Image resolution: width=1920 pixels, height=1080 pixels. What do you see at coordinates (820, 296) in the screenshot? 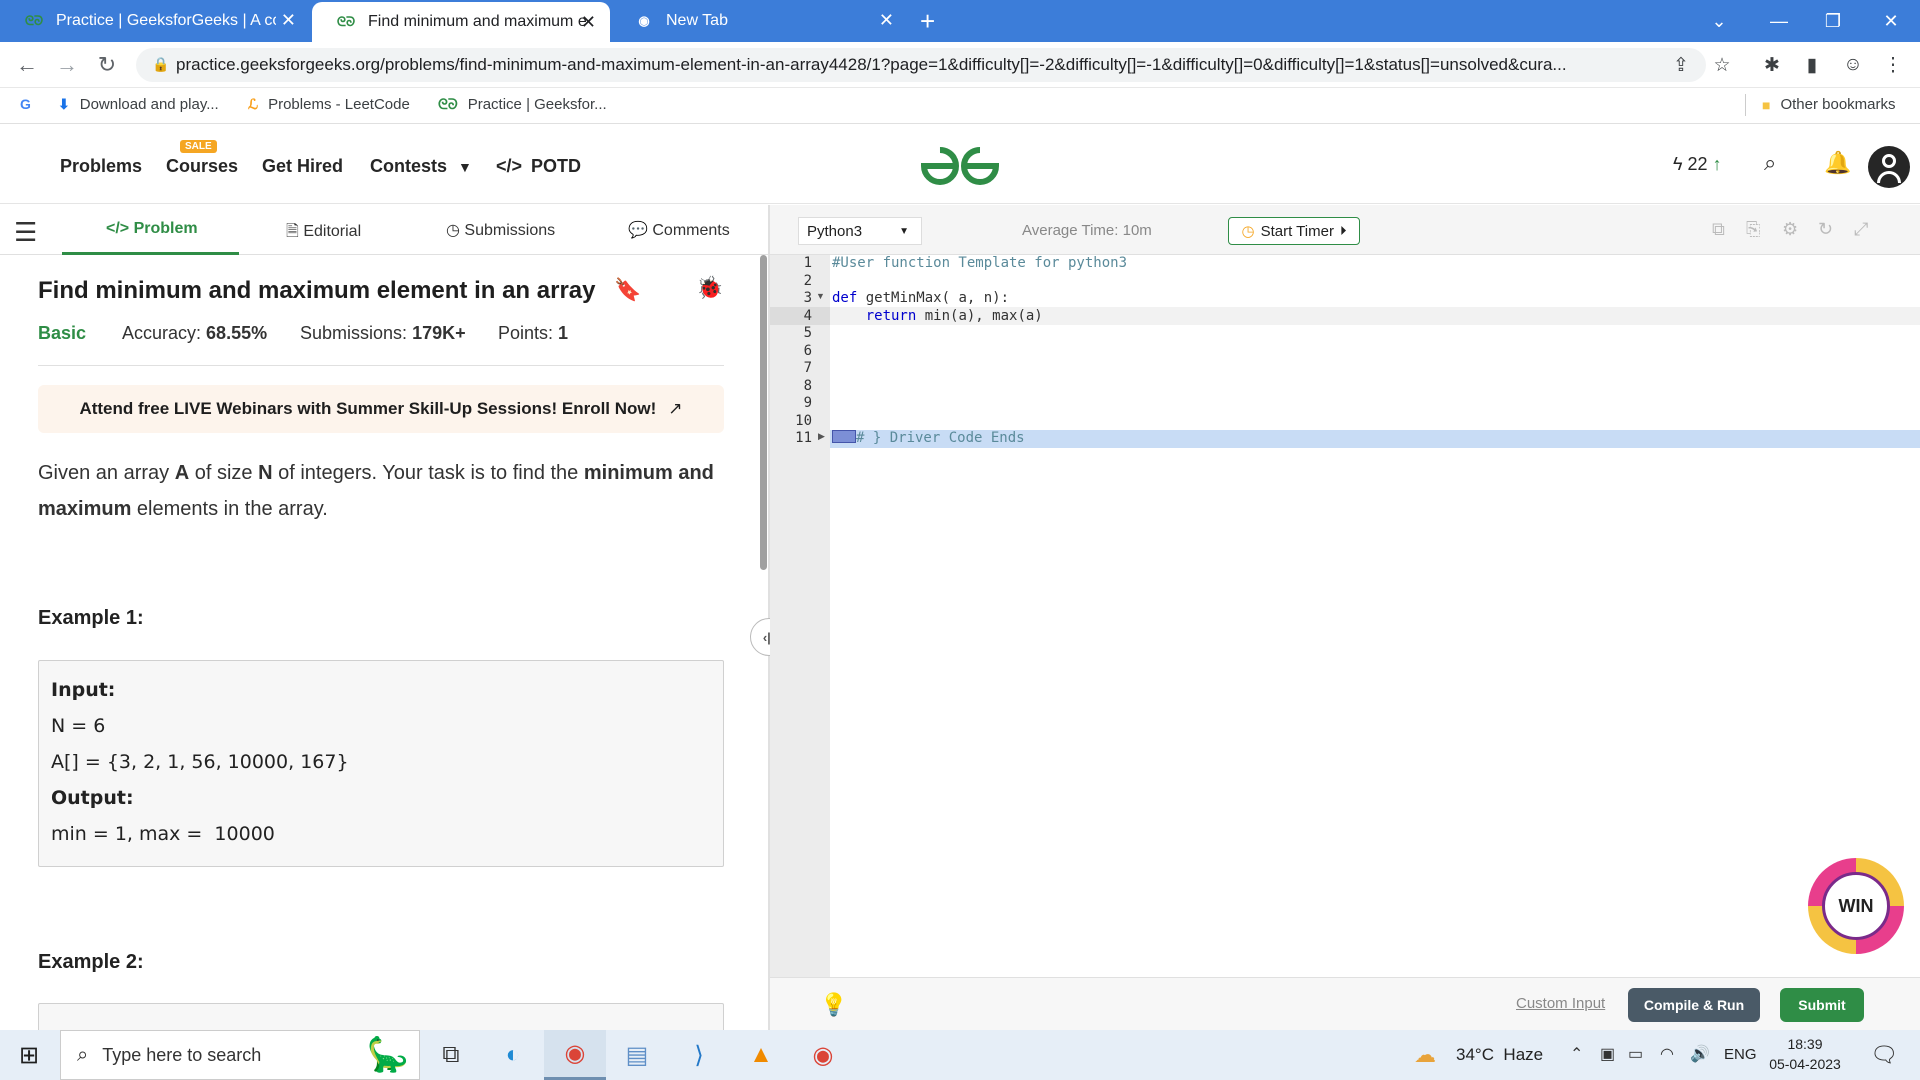
I see `fold-arrow-icon: ▼` at bounding box center [820, 296].